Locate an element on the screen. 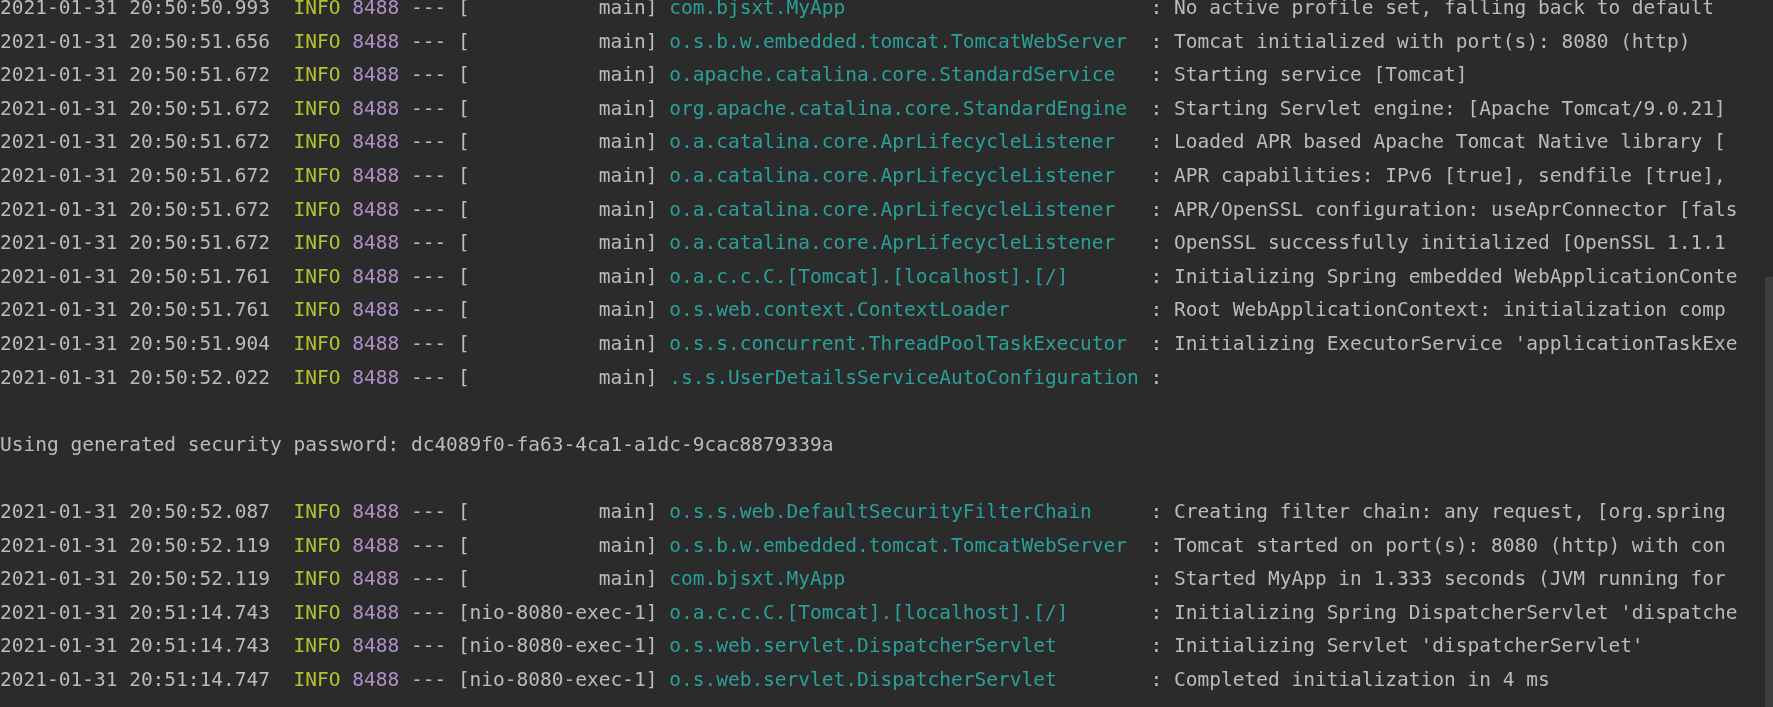 Image resolution: width=1773 pixels, height=707 pixels. log-timestamp: 2021-01-31 20:50:50.993 is located at coordinates (135, 10).